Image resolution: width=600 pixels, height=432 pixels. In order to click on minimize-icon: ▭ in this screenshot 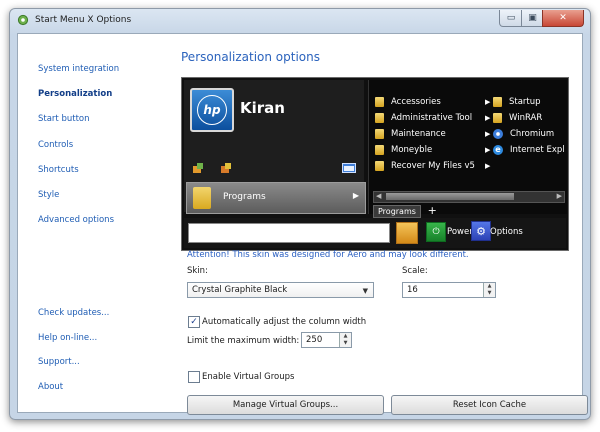, I will do `click(511, 18)`.